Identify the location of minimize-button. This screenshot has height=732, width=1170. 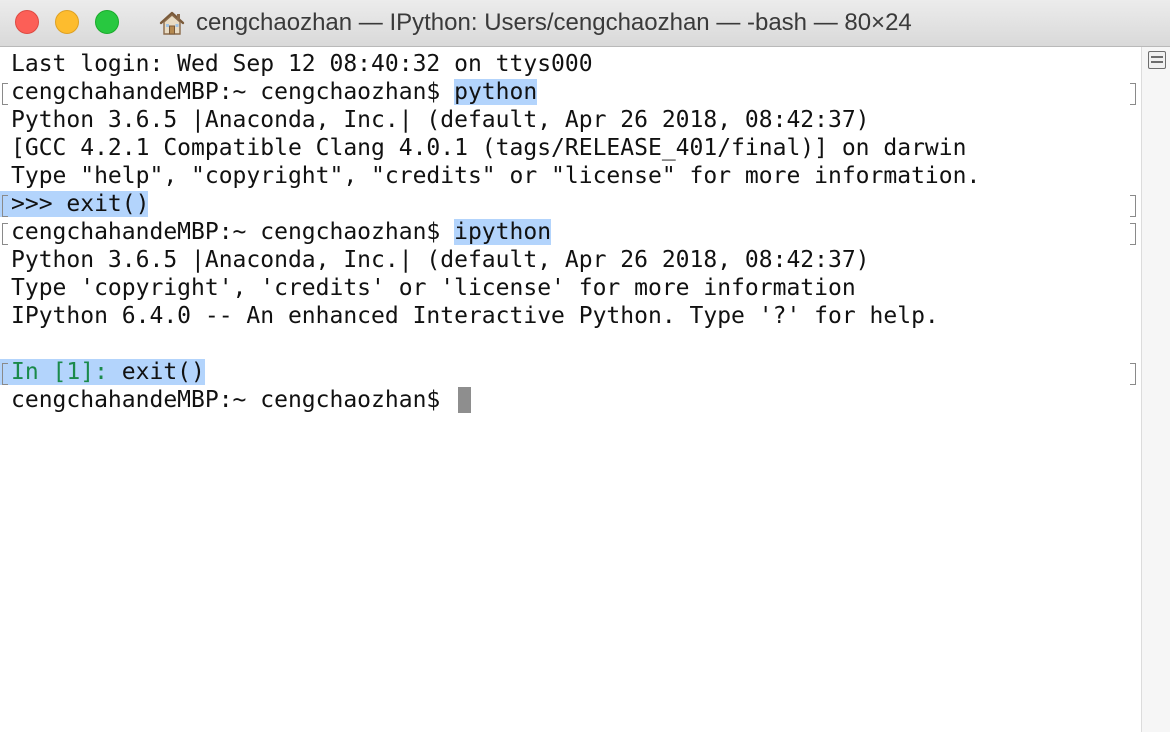
(67, 22).